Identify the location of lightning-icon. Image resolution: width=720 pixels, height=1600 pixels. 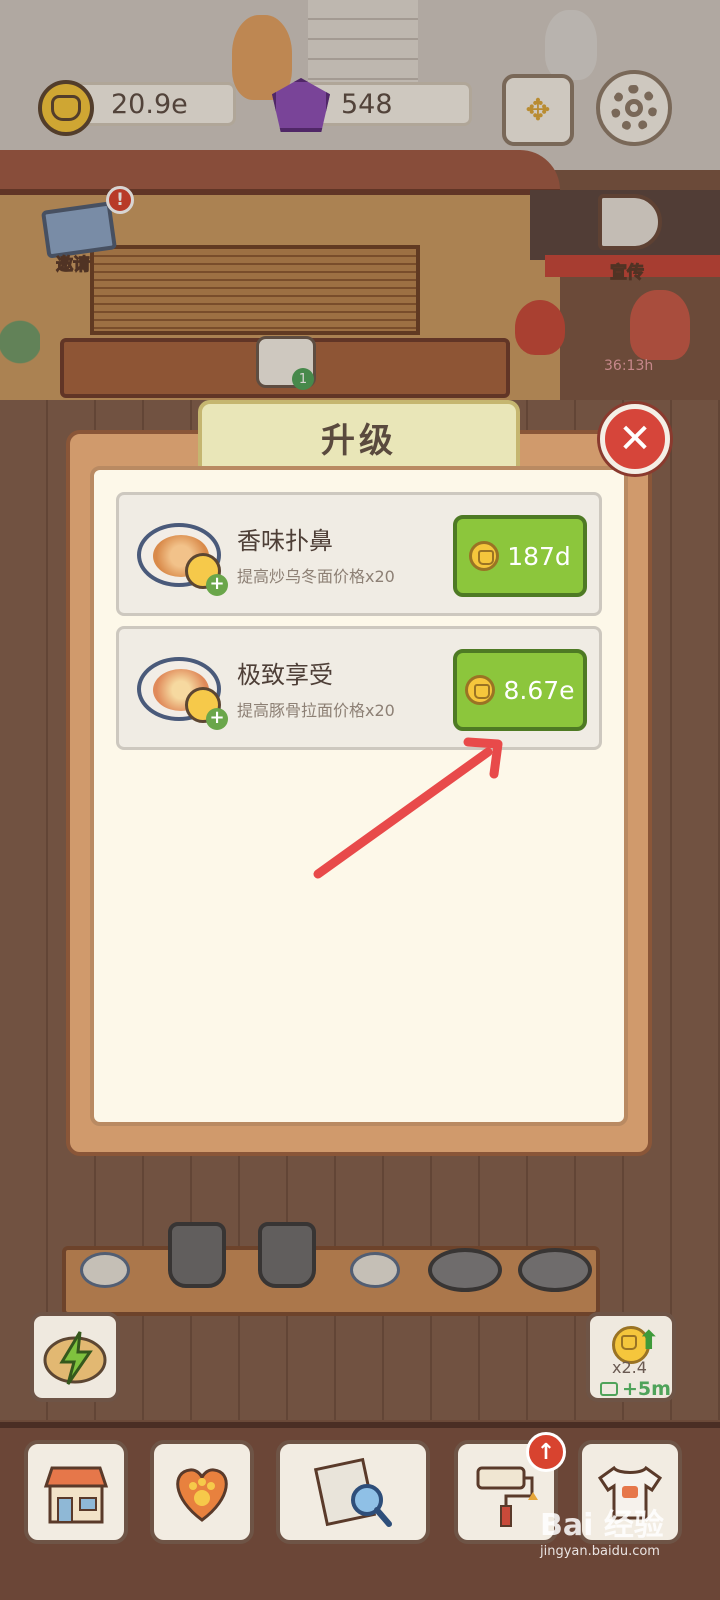
(75, 1358).